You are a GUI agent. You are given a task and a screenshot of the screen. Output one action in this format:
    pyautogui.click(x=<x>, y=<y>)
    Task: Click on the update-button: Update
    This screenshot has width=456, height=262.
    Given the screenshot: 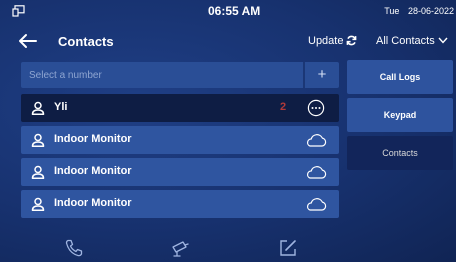 What is the action you would take?
    pyautogui.click(x=332, y=41)
    